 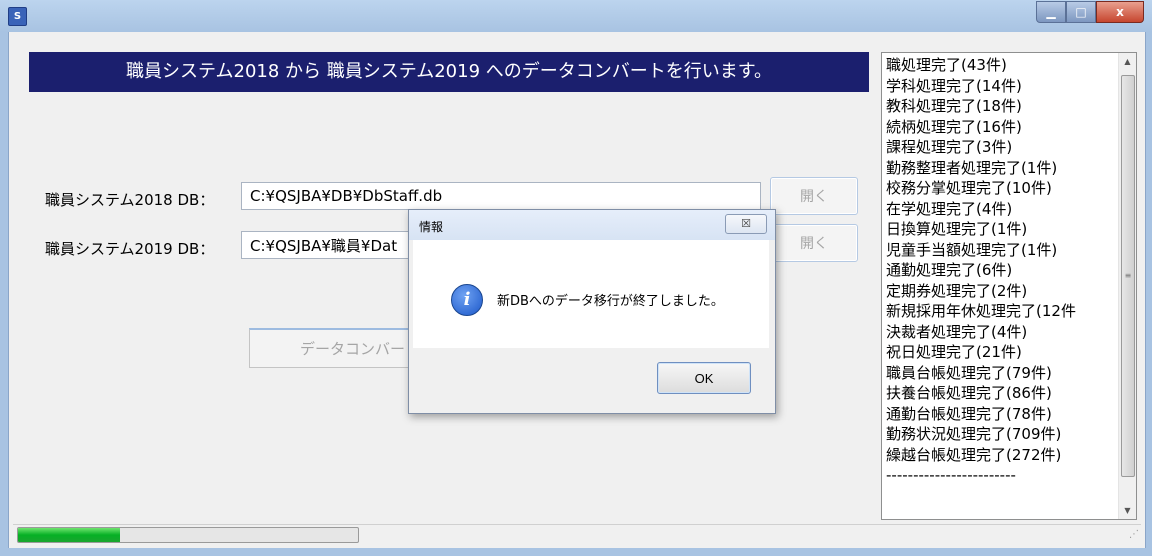 What do you see at coordinates (1002, 106) in the screenshot?
I see `log-item: 教科処理完了(18件)` at bounding box center [1002, 106].